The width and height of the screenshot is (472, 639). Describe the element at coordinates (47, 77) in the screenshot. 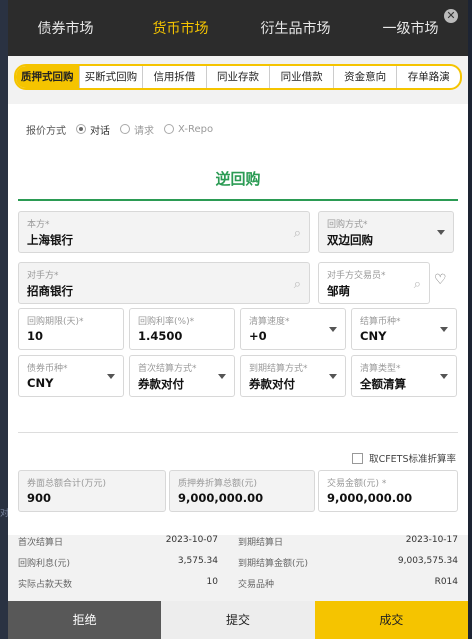

I see `subtab-pledged-repo: 质押式回购` at that location.